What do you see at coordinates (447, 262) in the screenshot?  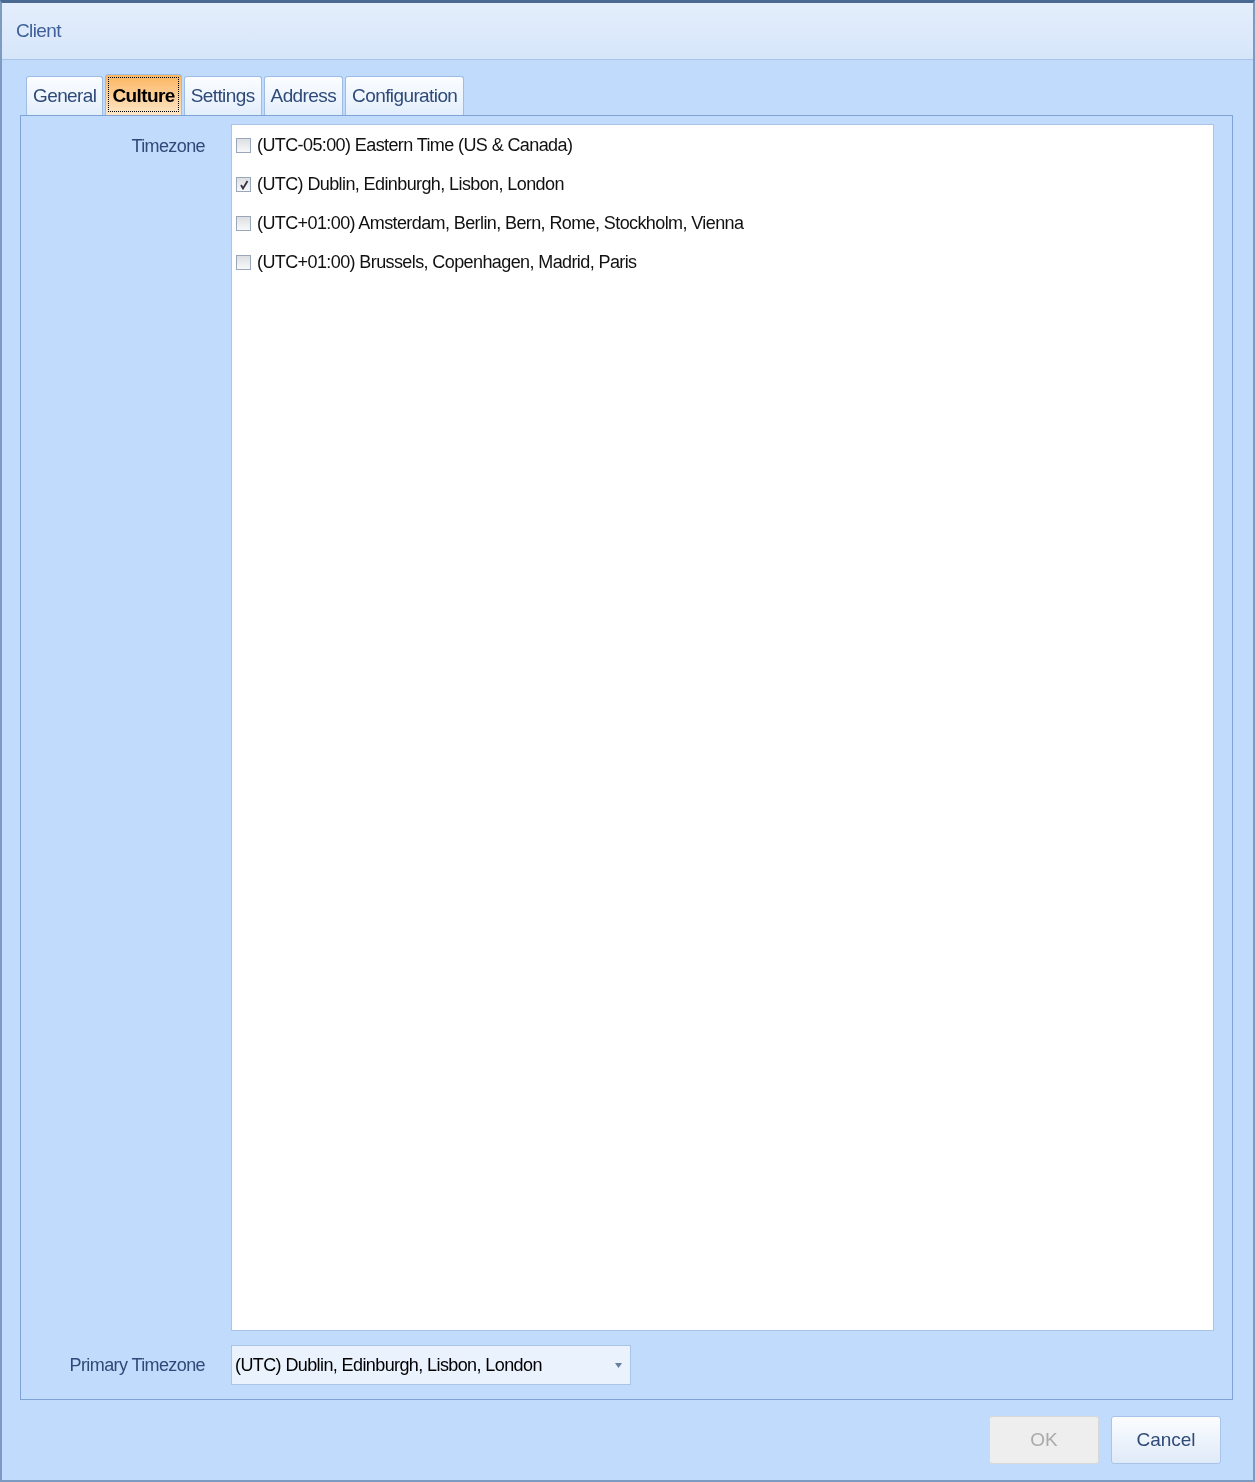 I see `timezone-option: (UTC+01:00) Brussels, Copenhagen, Madrid, Paris` at bounding box center [447, 262].